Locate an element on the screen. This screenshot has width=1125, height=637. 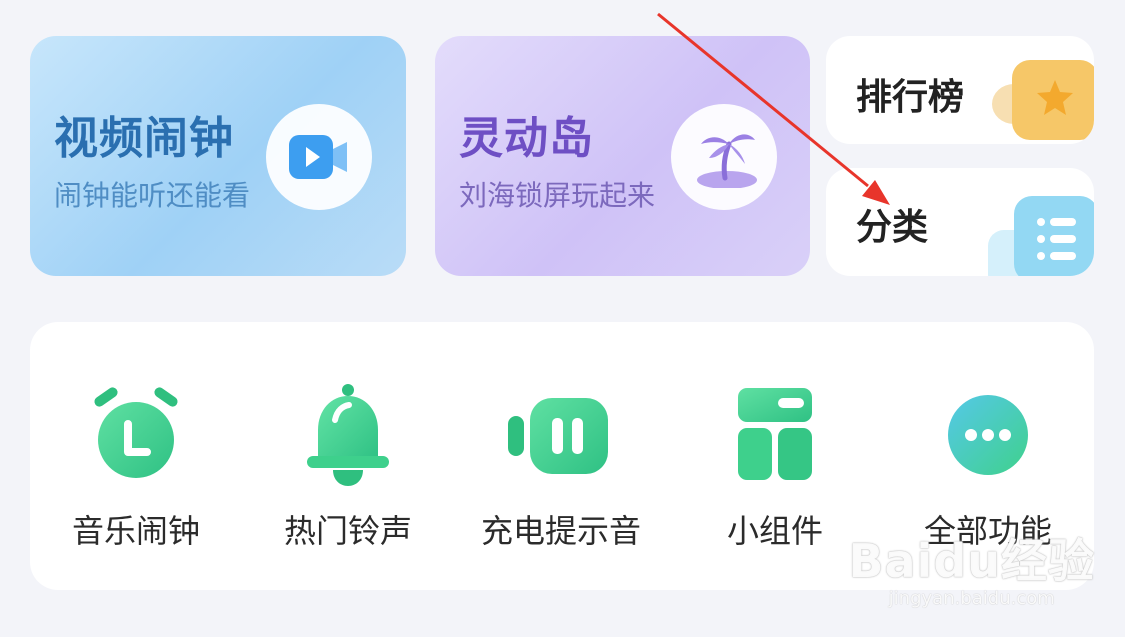
bell-icon is located at coordinates (348, 435).